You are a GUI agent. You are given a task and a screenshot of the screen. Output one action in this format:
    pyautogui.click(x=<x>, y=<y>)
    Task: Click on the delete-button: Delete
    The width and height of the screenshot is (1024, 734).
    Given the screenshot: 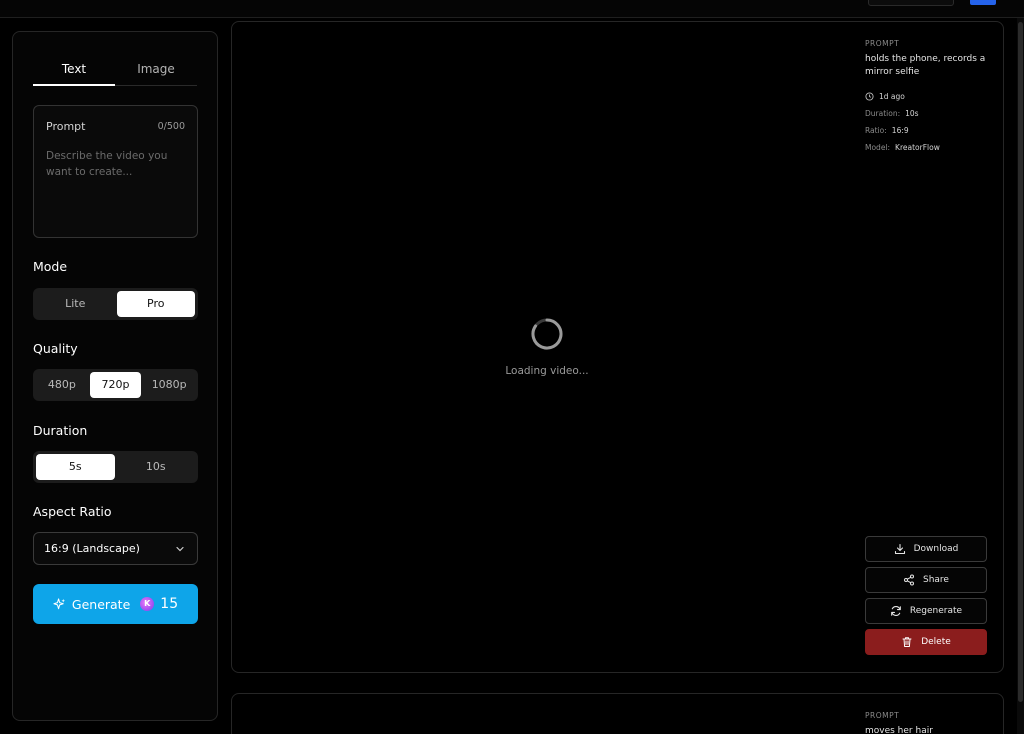 What is the action you would take?
    pyautogui.click(x=926, y=642)
    